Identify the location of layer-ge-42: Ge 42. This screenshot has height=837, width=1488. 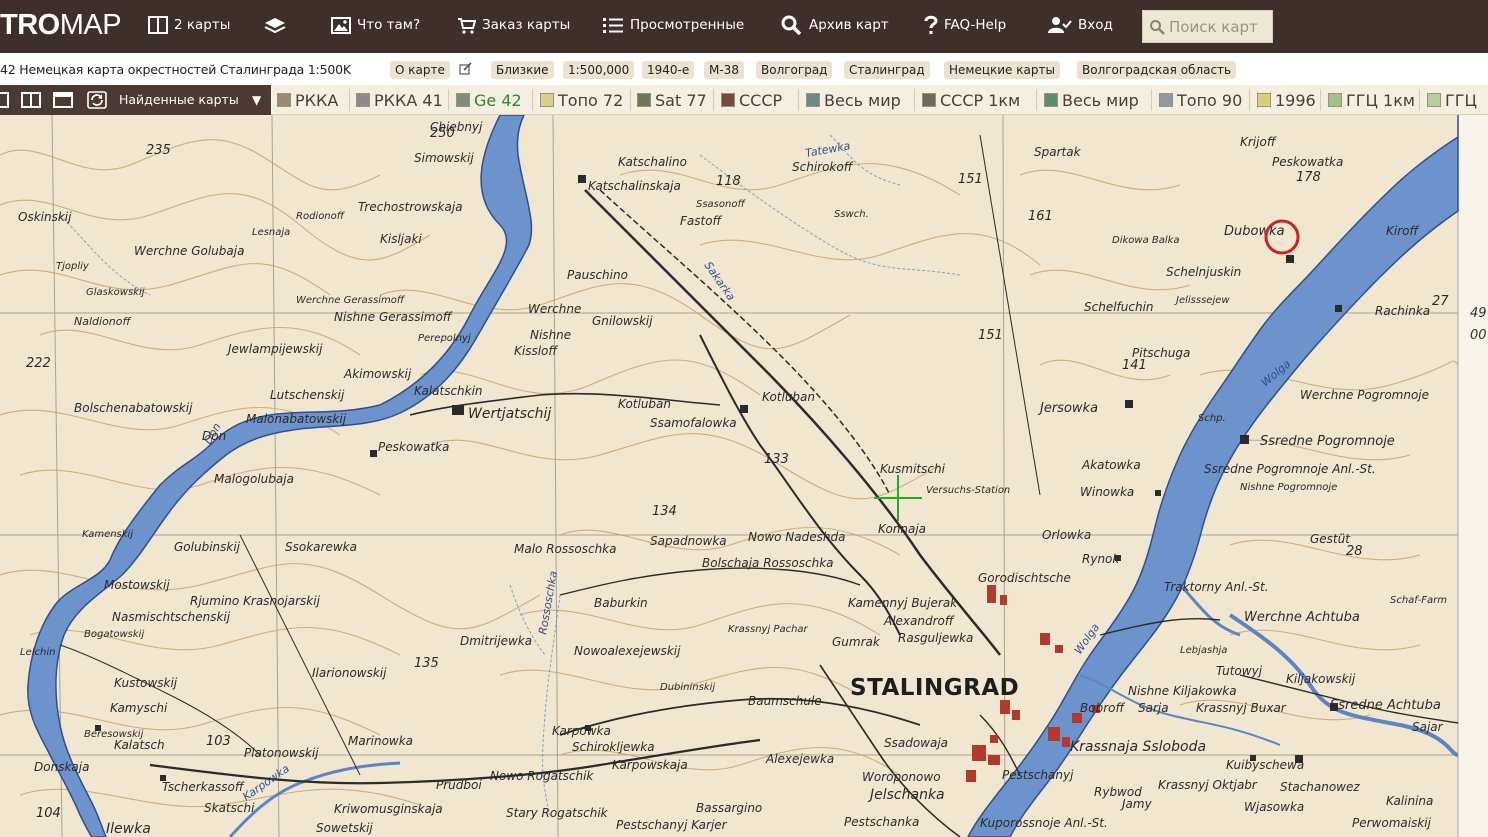
(489, 100).